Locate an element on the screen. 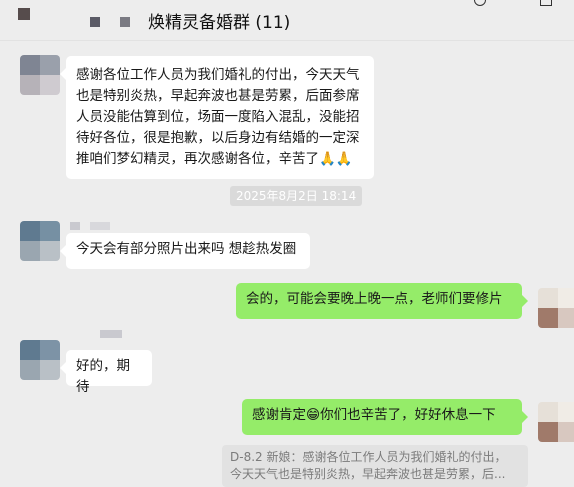  pray-emoji-icon: 🙏🙏 is located at coordinates (336, 159).